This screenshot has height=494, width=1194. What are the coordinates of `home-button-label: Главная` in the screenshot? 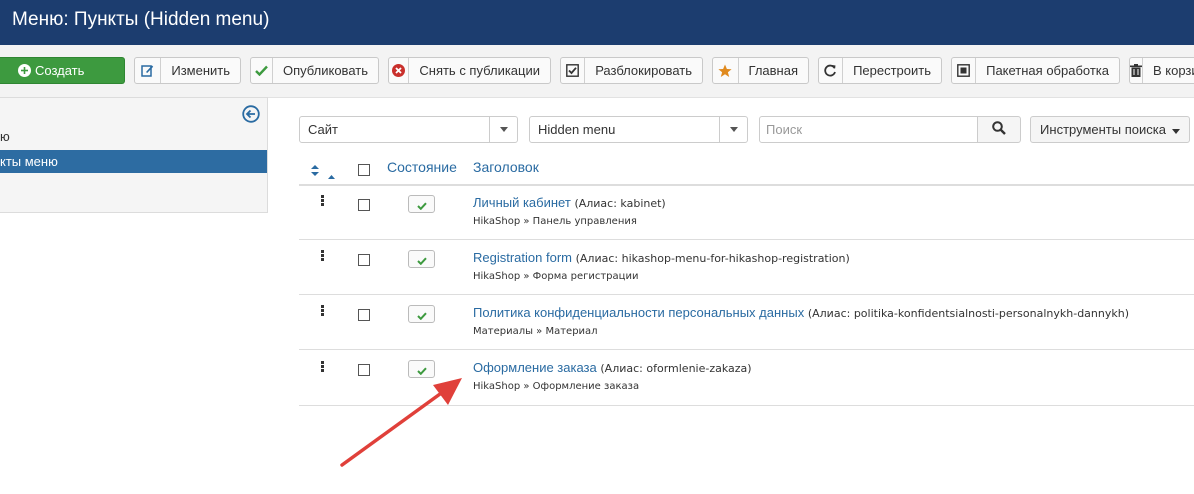 It's located at (773, 70).